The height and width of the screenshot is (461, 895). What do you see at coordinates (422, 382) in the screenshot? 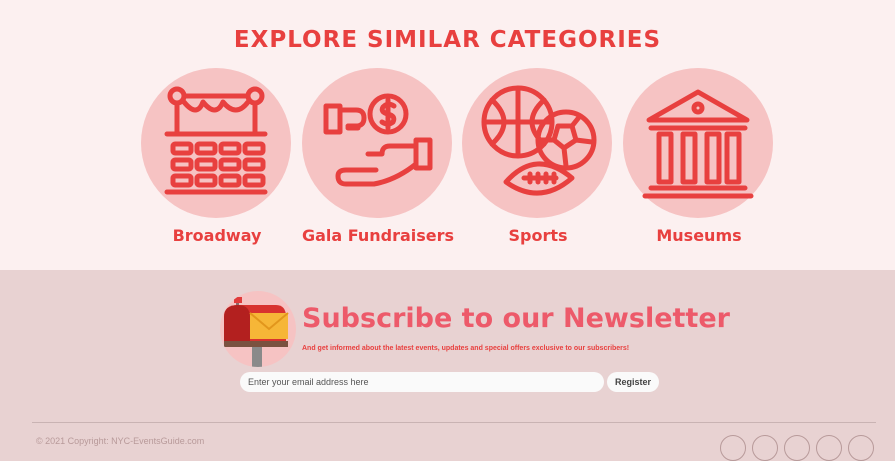
I see `email-input` at bounding box center [422, 382].